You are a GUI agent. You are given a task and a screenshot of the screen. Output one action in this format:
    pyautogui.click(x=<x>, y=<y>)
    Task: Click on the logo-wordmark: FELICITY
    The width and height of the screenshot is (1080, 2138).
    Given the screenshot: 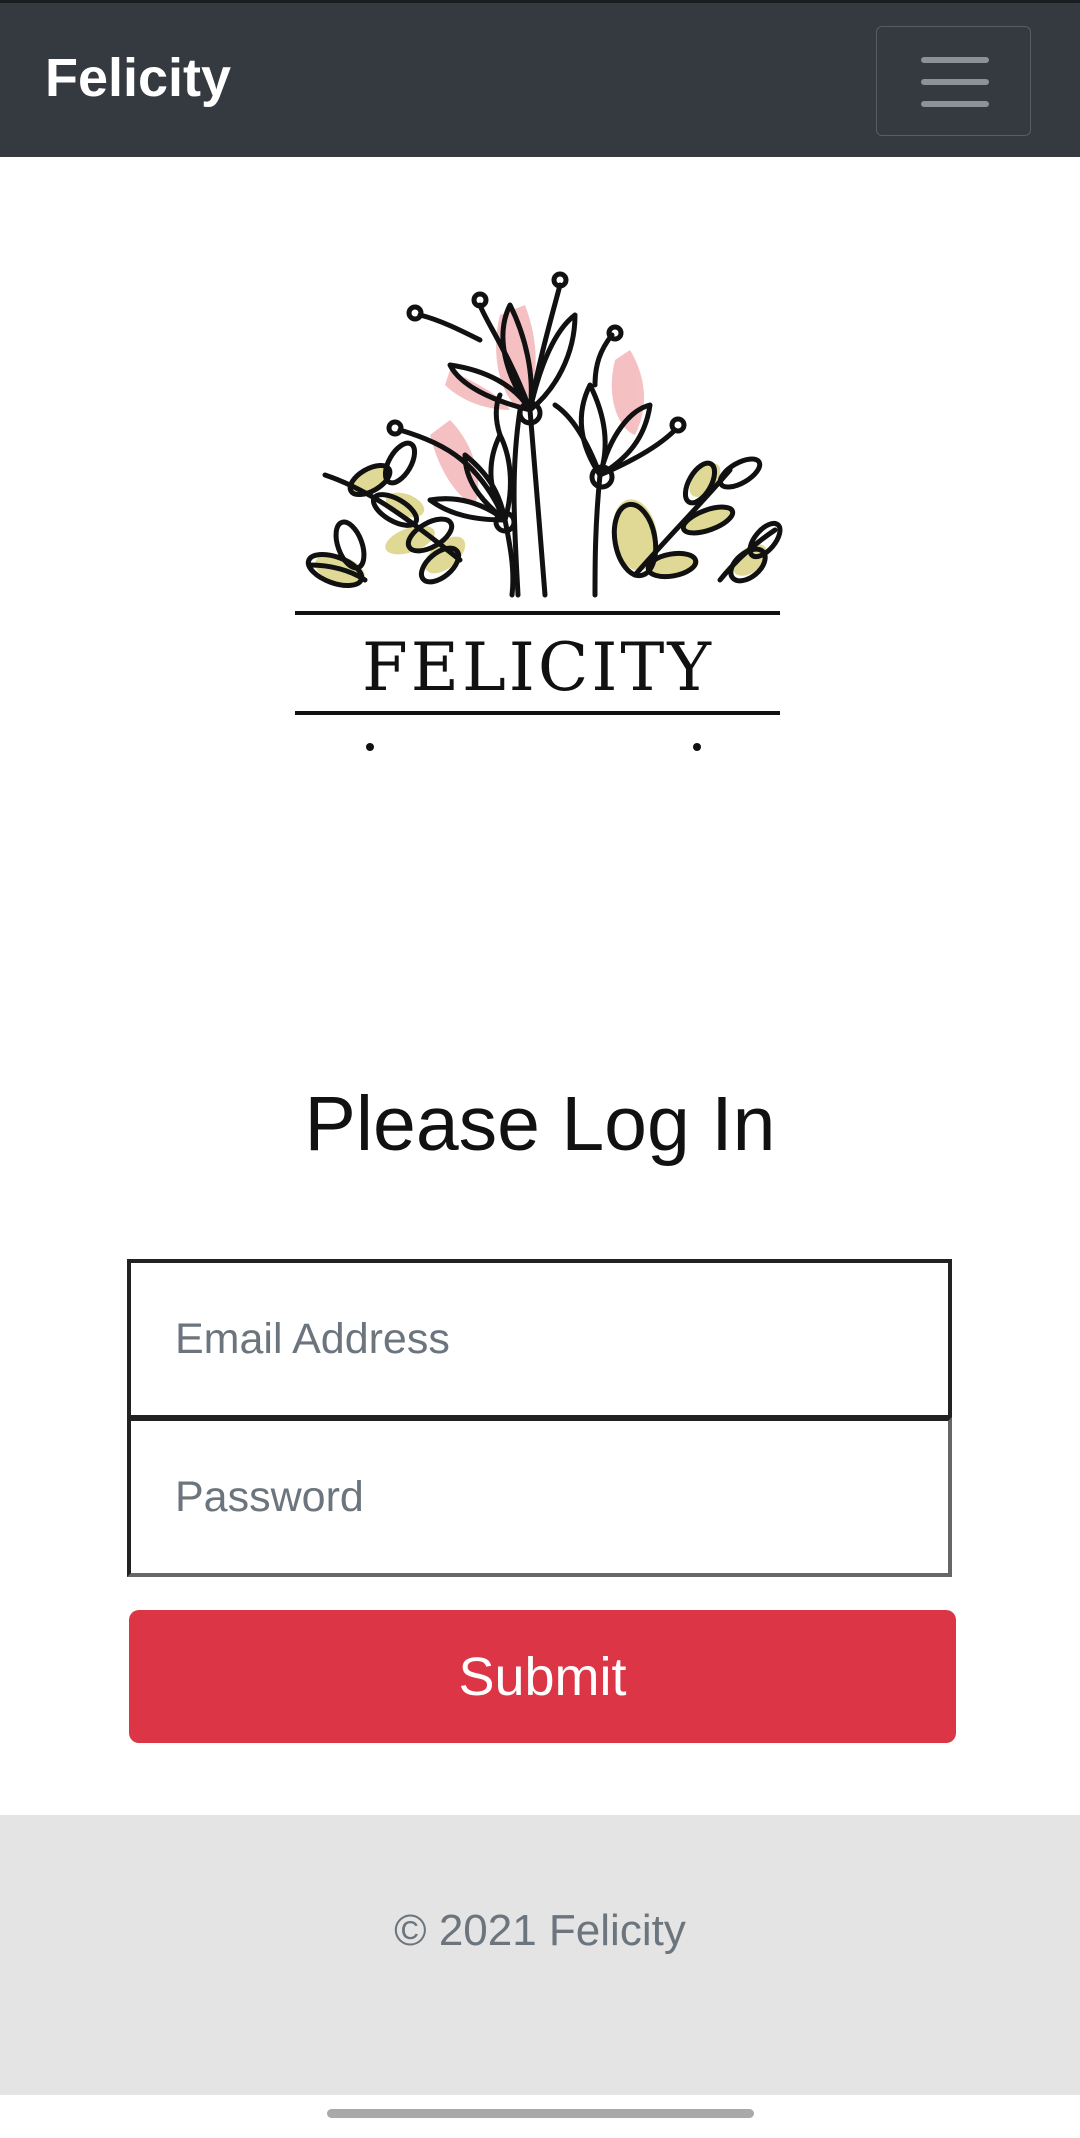 What is the action you would take?
    pyautogui.click(x=538, y=667)
    